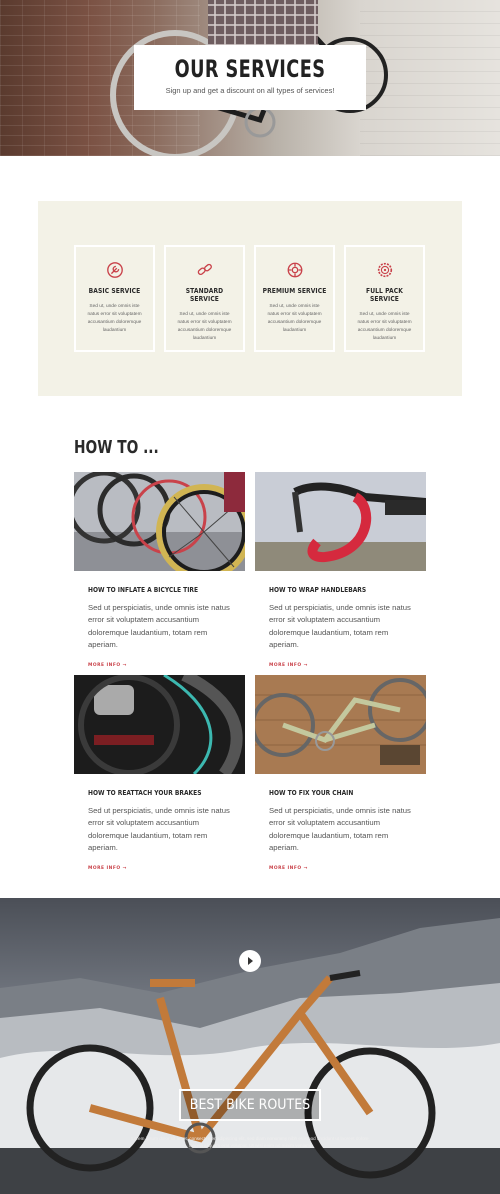 The width and height of the screenshot is (500, 1194). Describe the element at coordinates (114, 270) in the screenshot. I see `wrench-circle-icon` at that location.